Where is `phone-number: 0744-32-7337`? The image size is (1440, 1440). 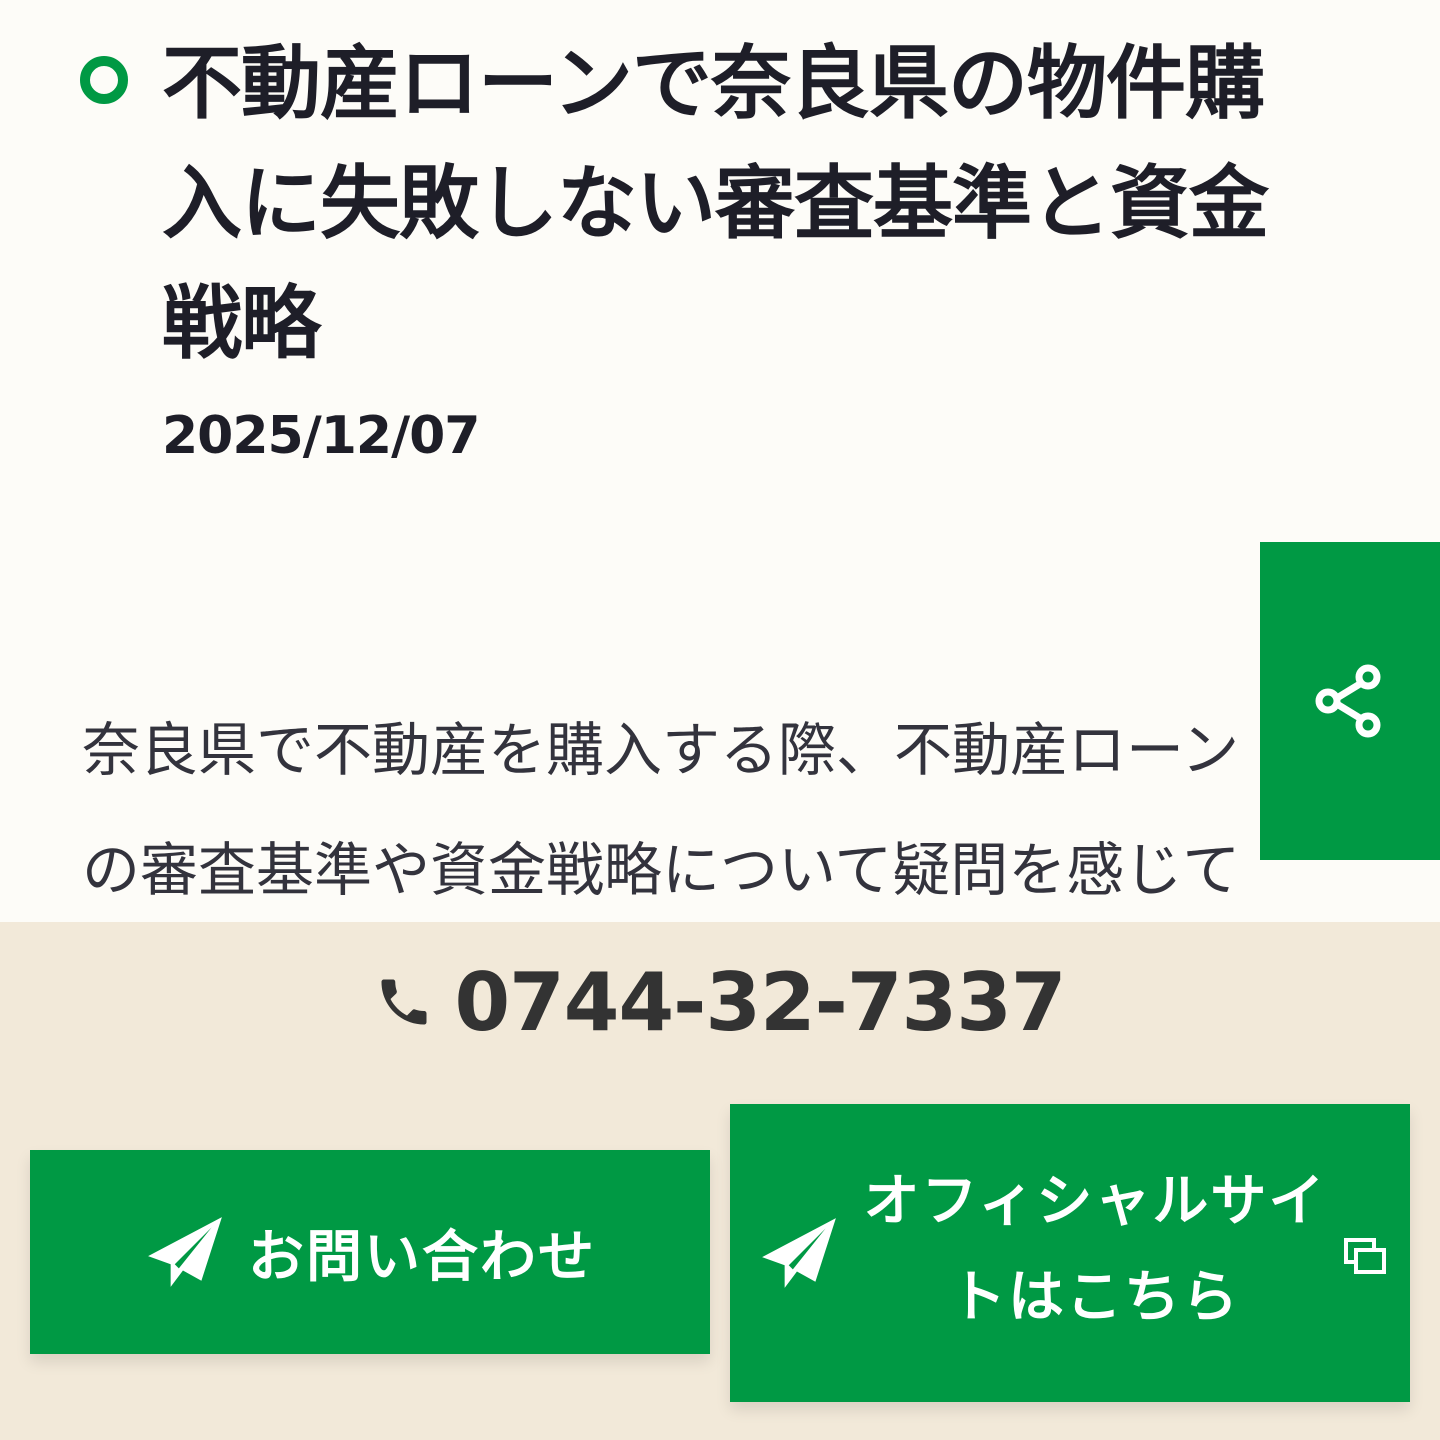
phone-number: 0744-32-7337 is located at coordinates (760, 1002).